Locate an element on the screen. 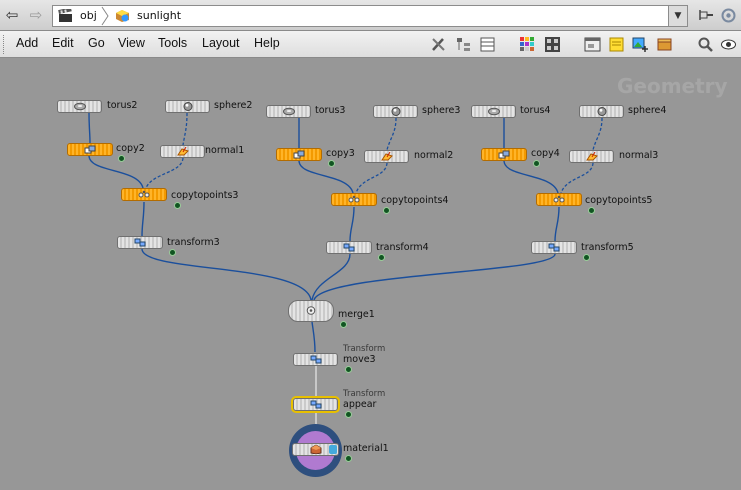 This screenshot has width=741, height=490. path-dropdown-button: ▼ is located at coordinates (678, 16).